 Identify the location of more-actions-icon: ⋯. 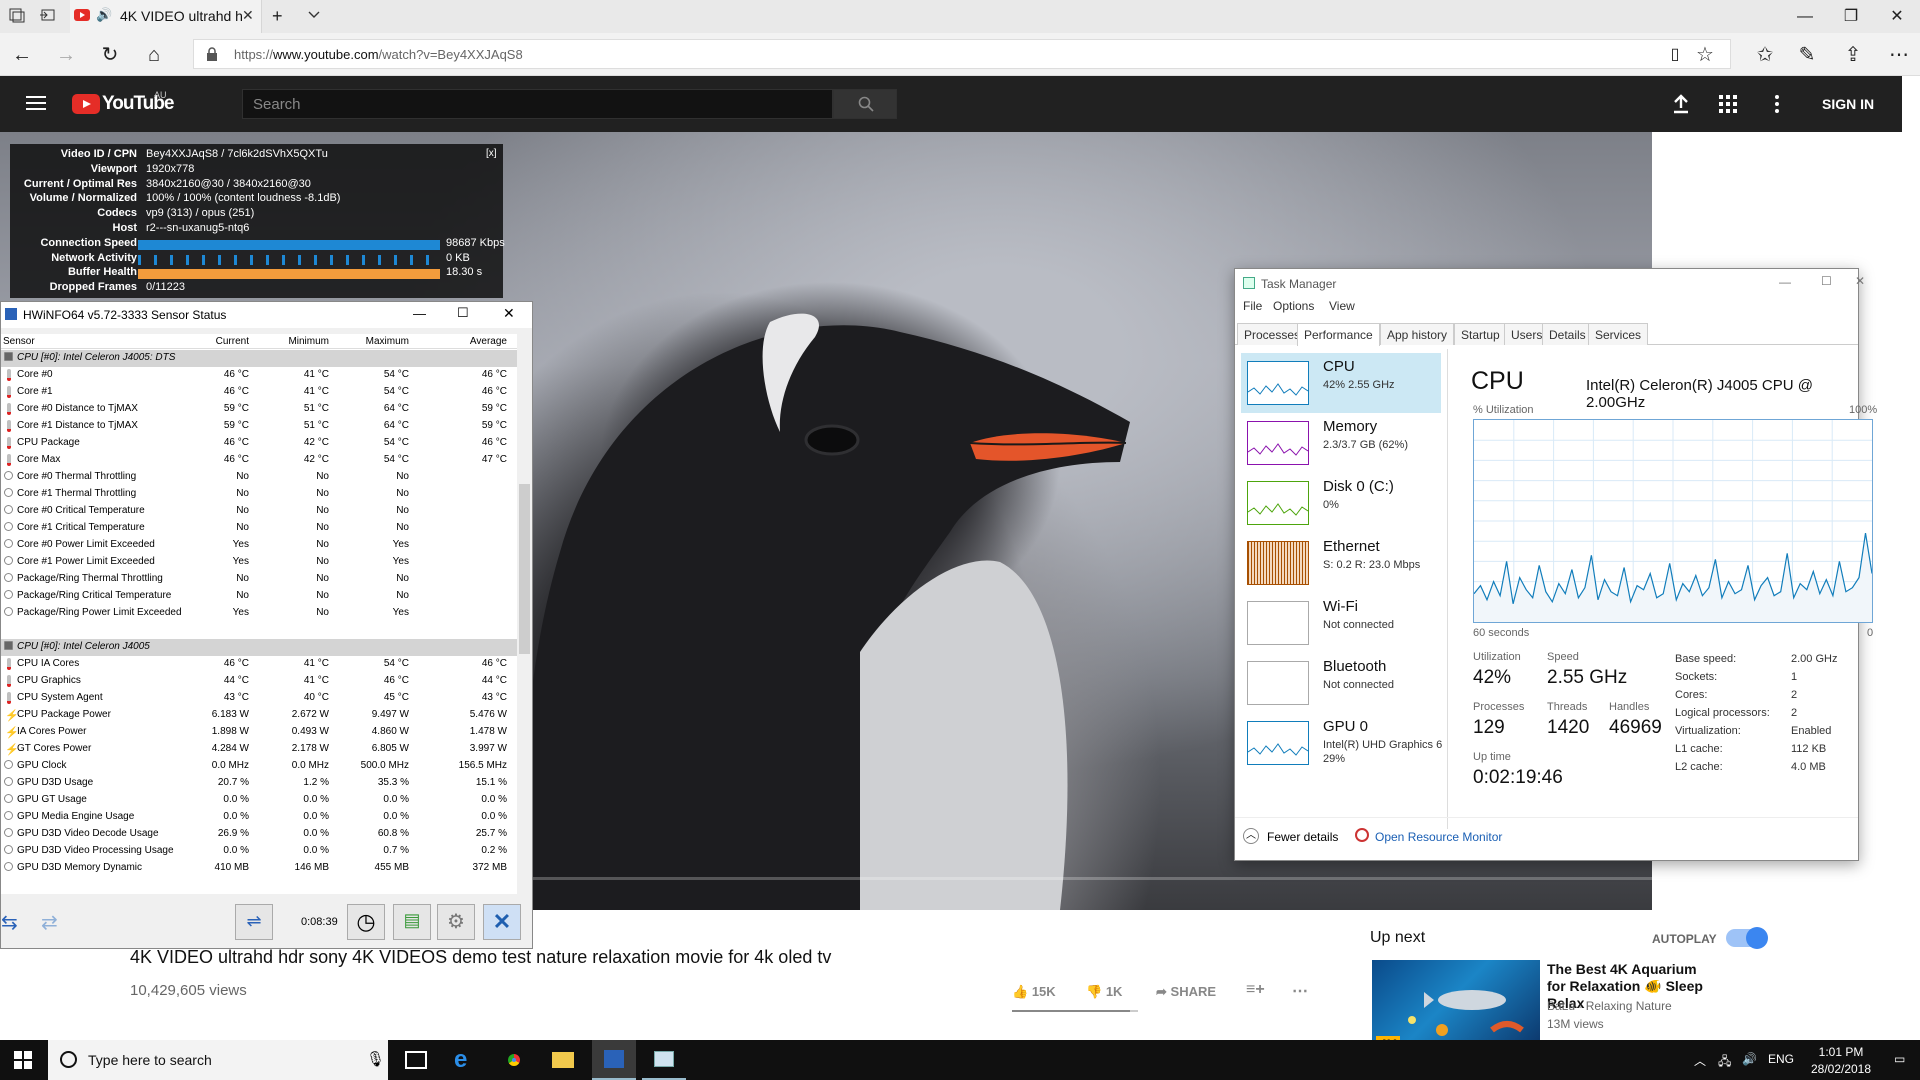
(1300, 991).